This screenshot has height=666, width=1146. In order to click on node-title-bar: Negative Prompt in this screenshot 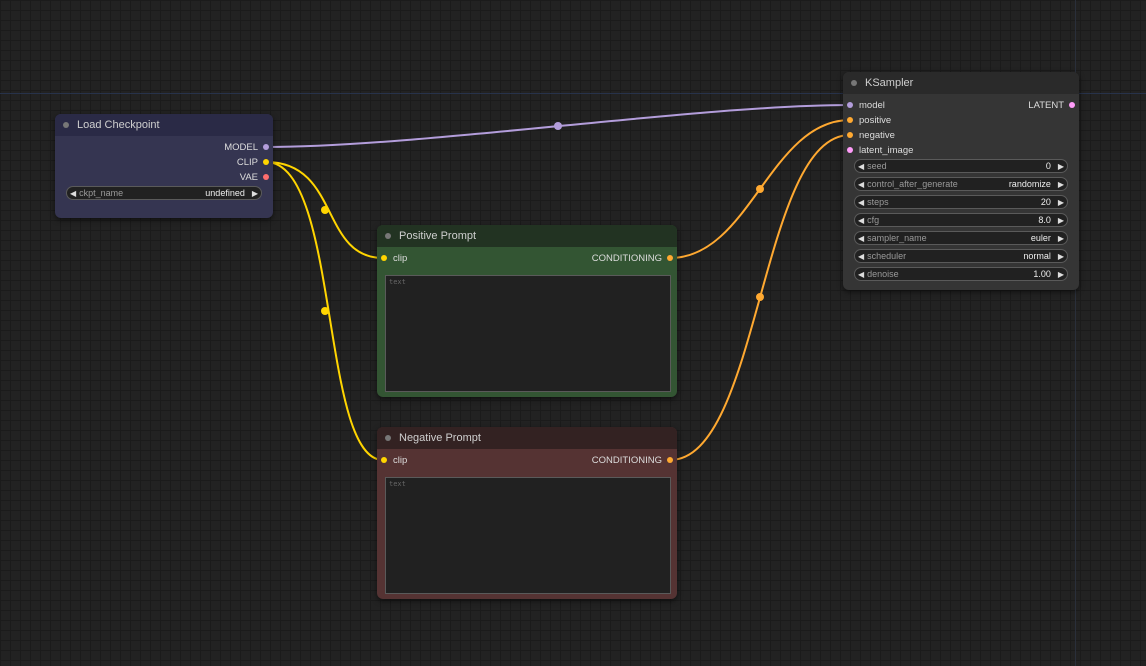, I will do `click(527, 438)`.